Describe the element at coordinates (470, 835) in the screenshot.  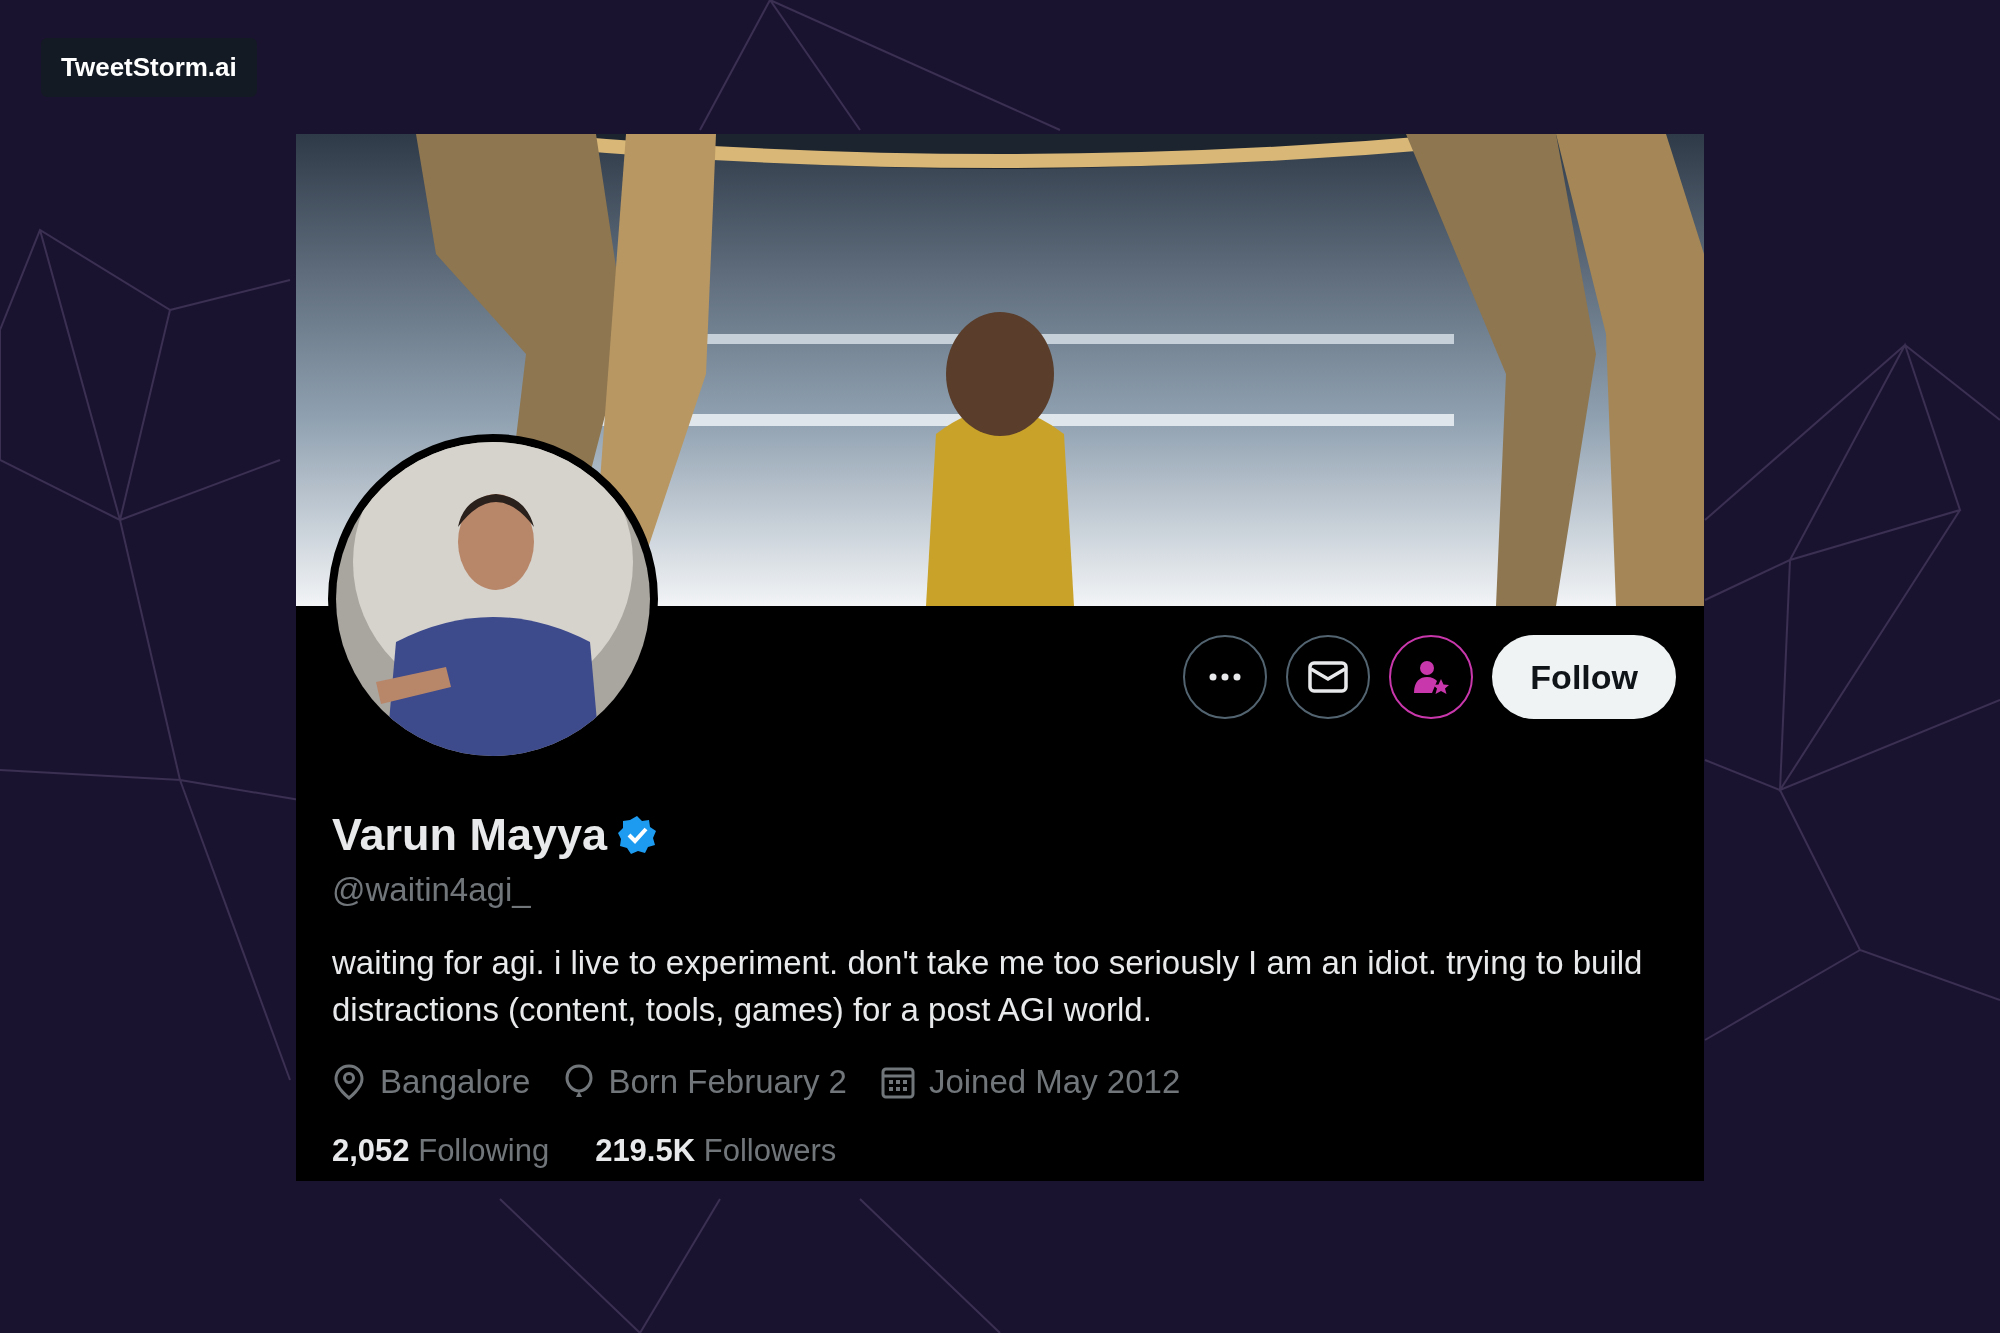
I see `profile-name: Varun Mayya` at that location.